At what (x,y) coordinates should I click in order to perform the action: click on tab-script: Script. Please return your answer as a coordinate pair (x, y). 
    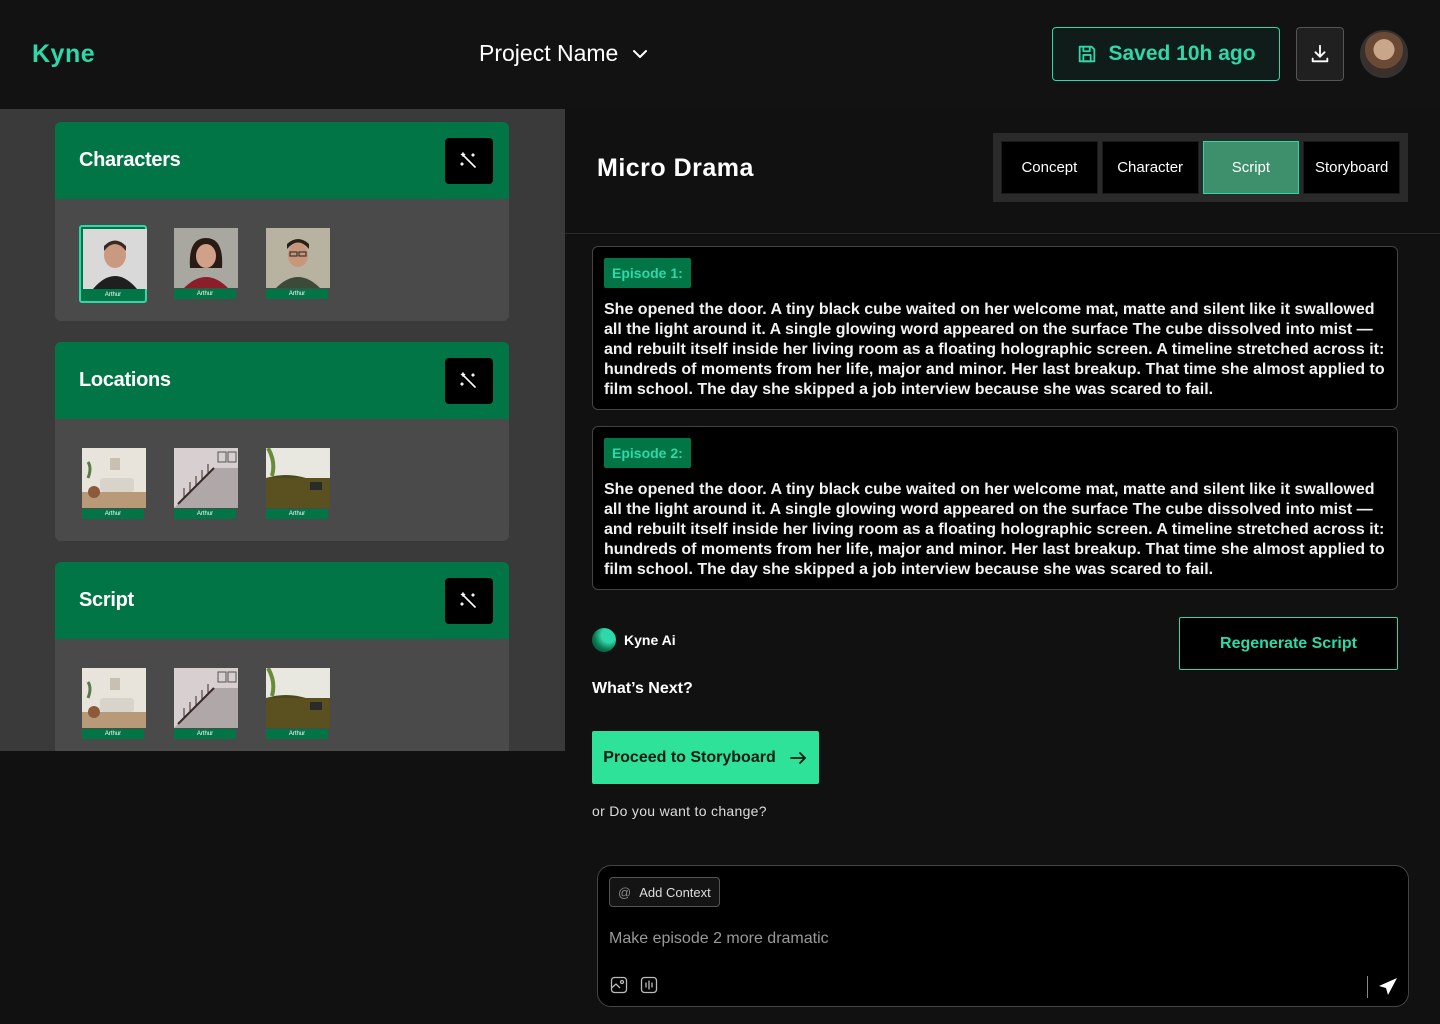
    Looking at the image, I should click on (1251, 167).